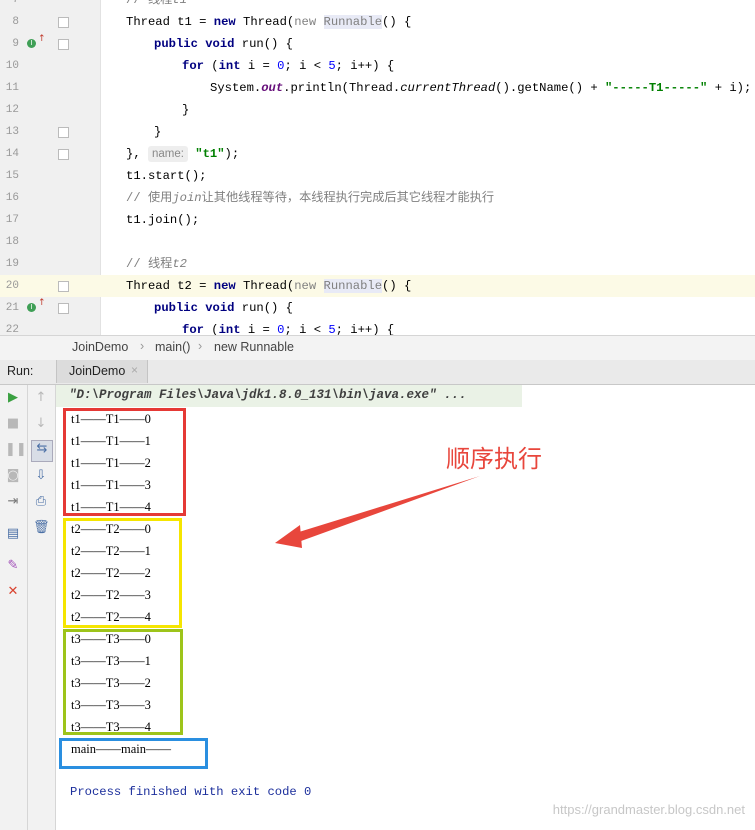  What do you see at coordinates (648, 809) in the screenshot?
I see `watermark: https://grandmaster.blog.csdn.net` at bounding box center [648, 809].